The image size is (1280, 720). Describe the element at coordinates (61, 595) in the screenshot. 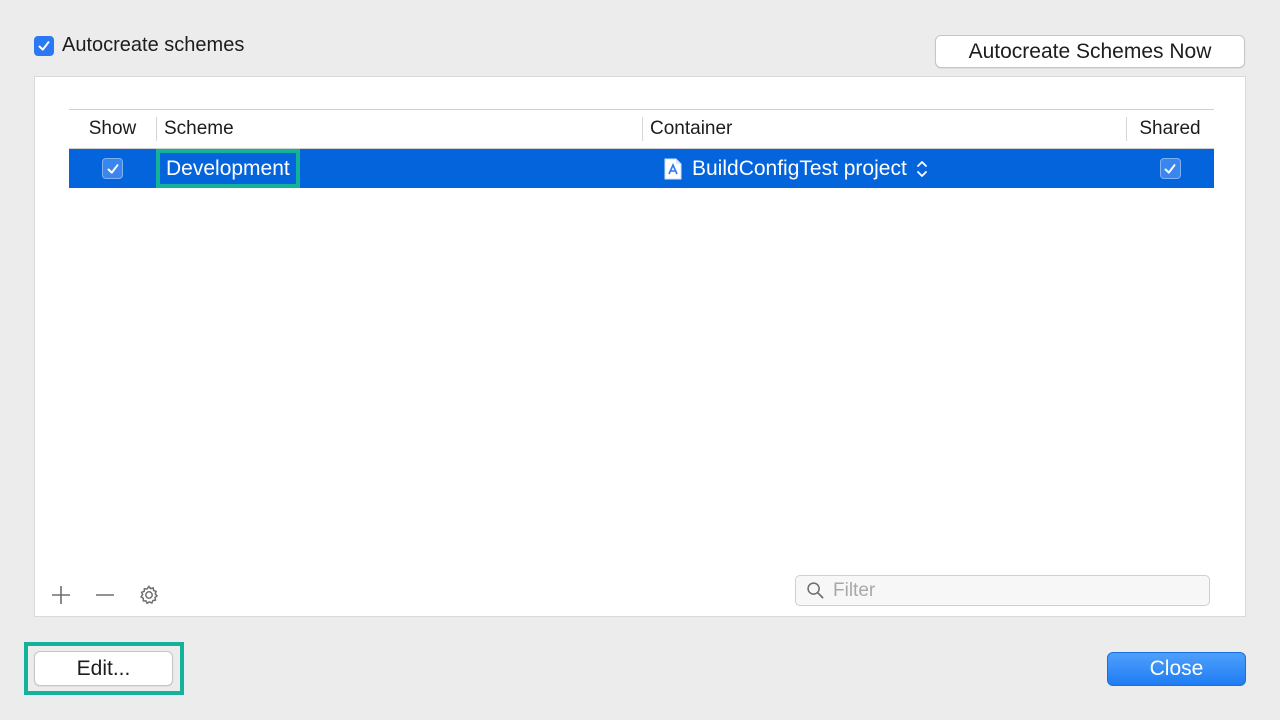

I see `plus-icon` at that location.